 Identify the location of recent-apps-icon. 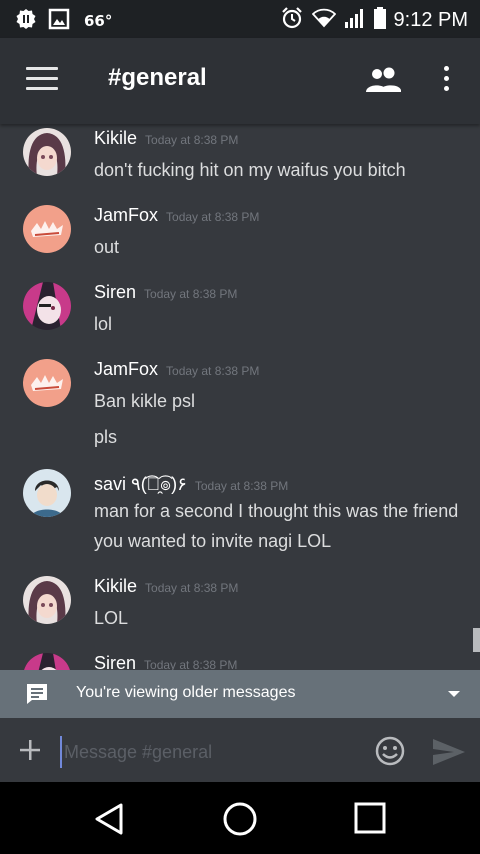
(370, 820).